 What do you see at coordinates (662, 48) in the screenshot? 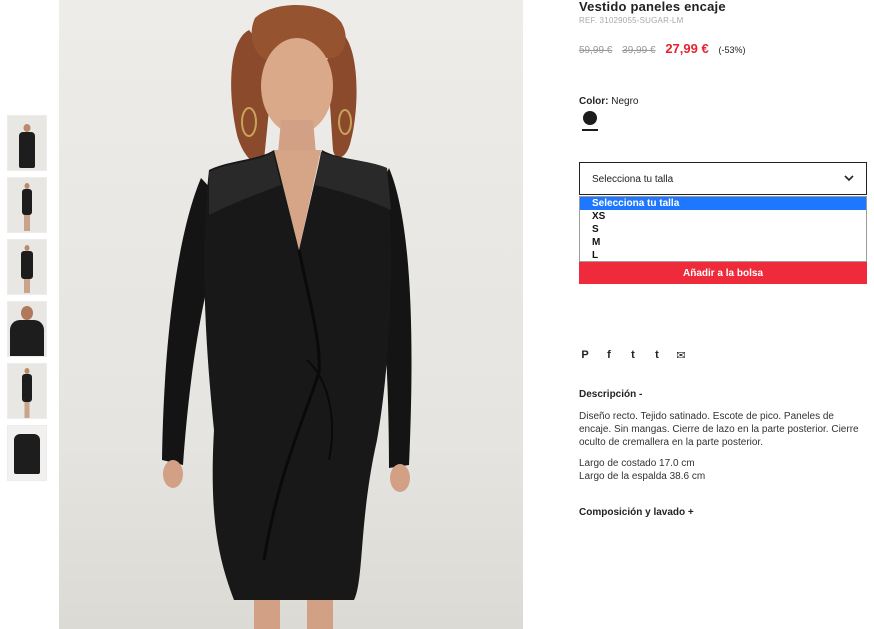
I see `price-block: 59,99 € 39,99 € 27,99 € (-53%)` at bounding box center [662, 48].